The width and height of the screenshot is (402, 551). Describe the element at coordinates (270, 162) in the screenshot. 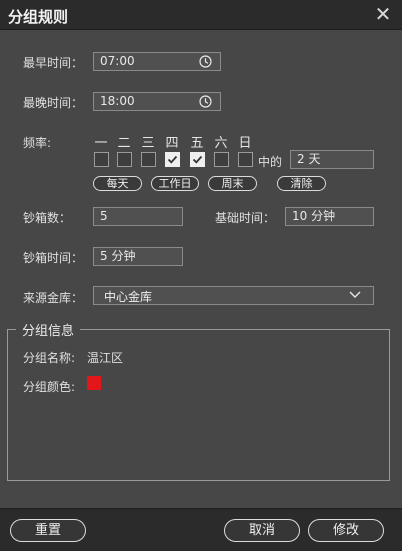

I see `of-label: 中的` at that location.